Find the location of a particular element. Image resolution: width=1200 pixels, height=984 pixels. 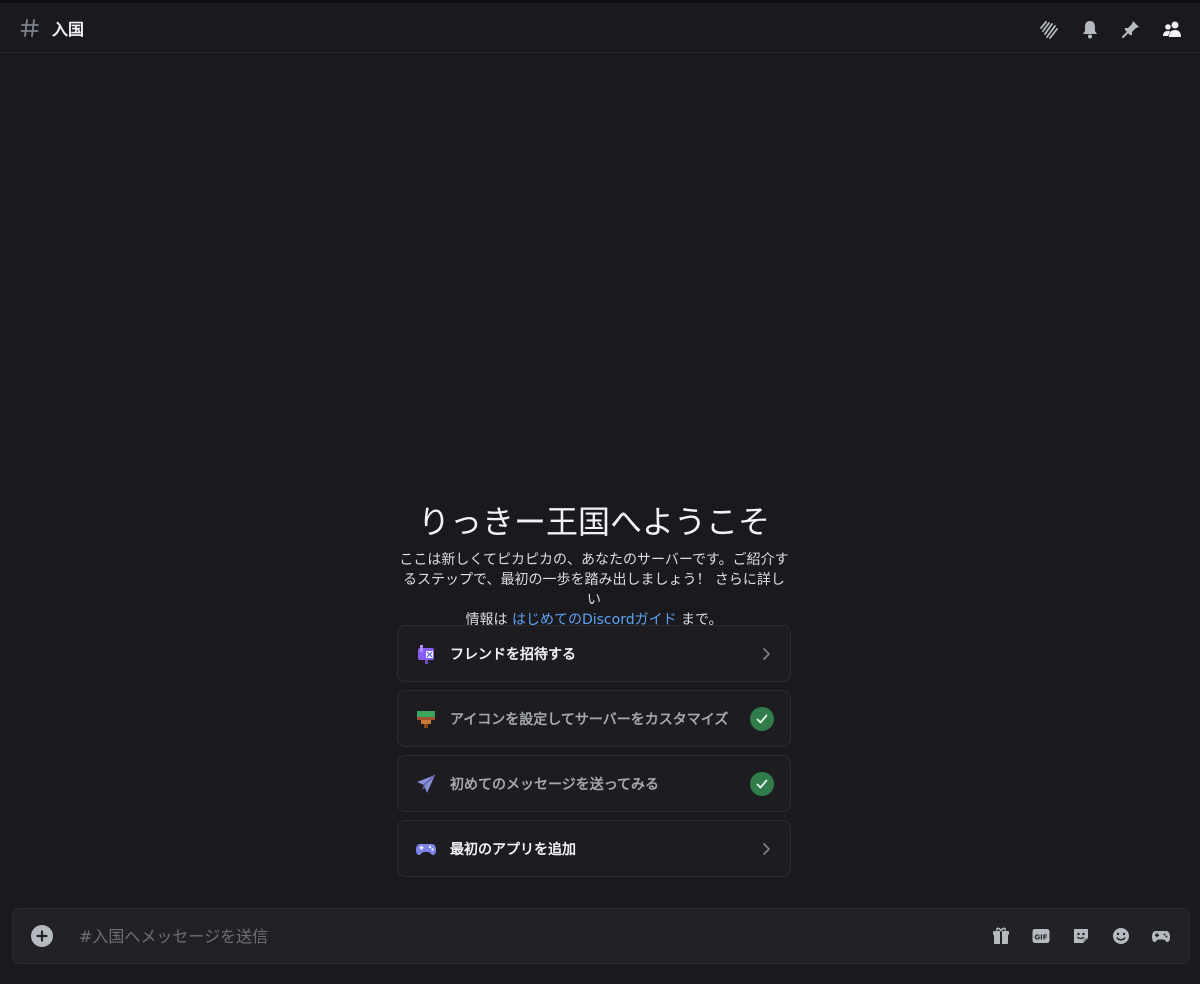

task-label: 最初のアプリを追加 is located at coordinates (513, 849).